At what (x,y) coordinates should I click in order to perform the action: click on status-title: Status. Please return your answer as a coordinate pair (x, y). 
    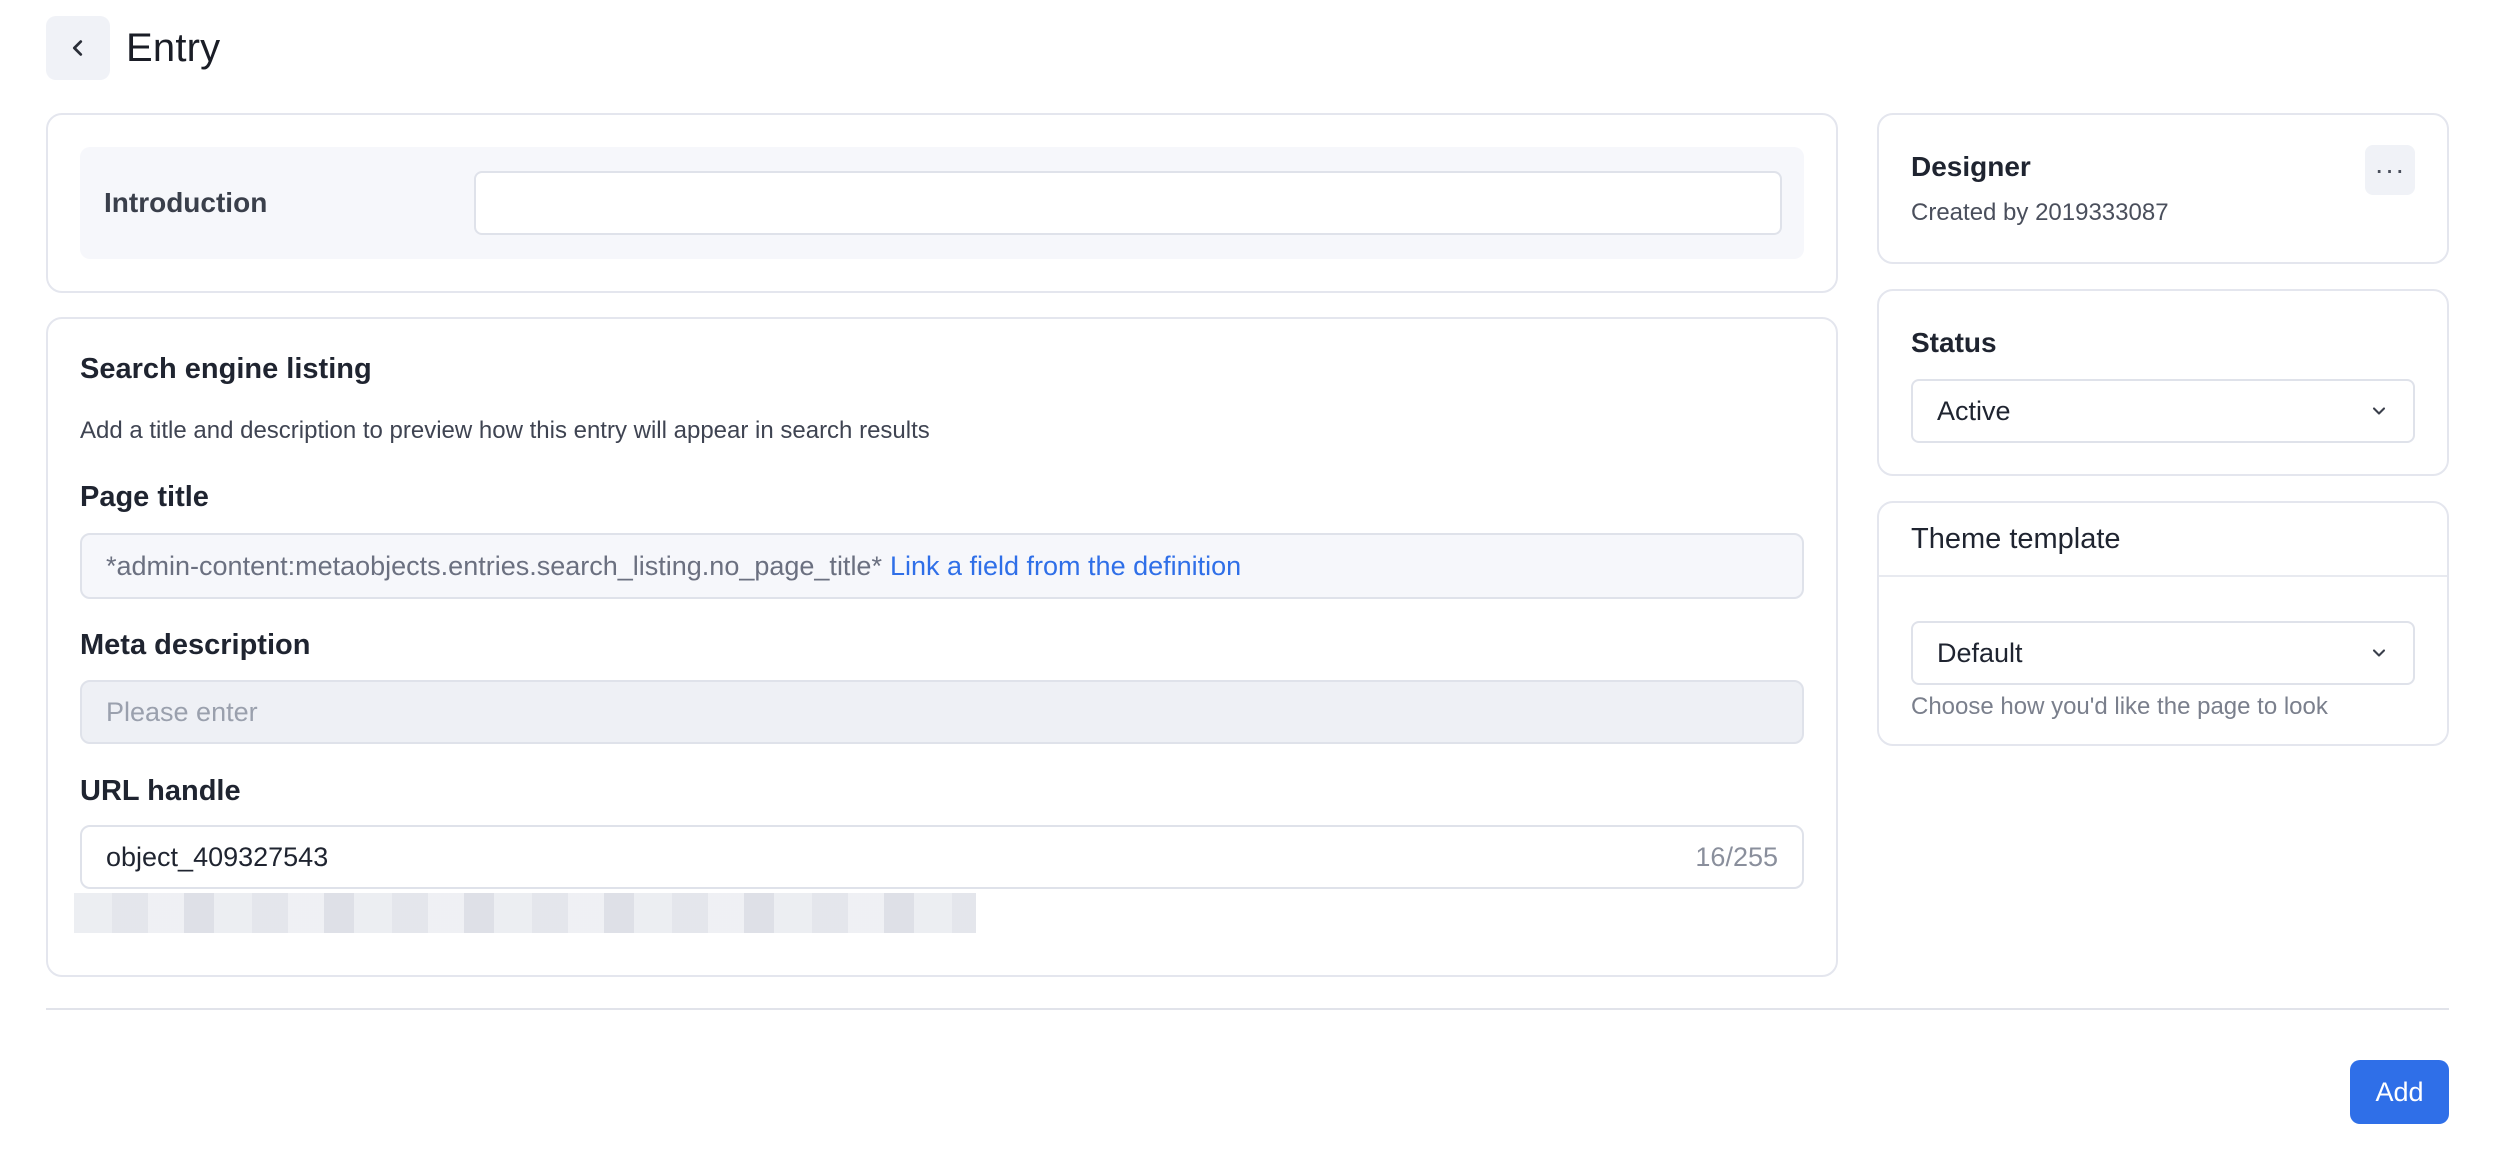
    Looking at the image, I should click on (1954, 342).